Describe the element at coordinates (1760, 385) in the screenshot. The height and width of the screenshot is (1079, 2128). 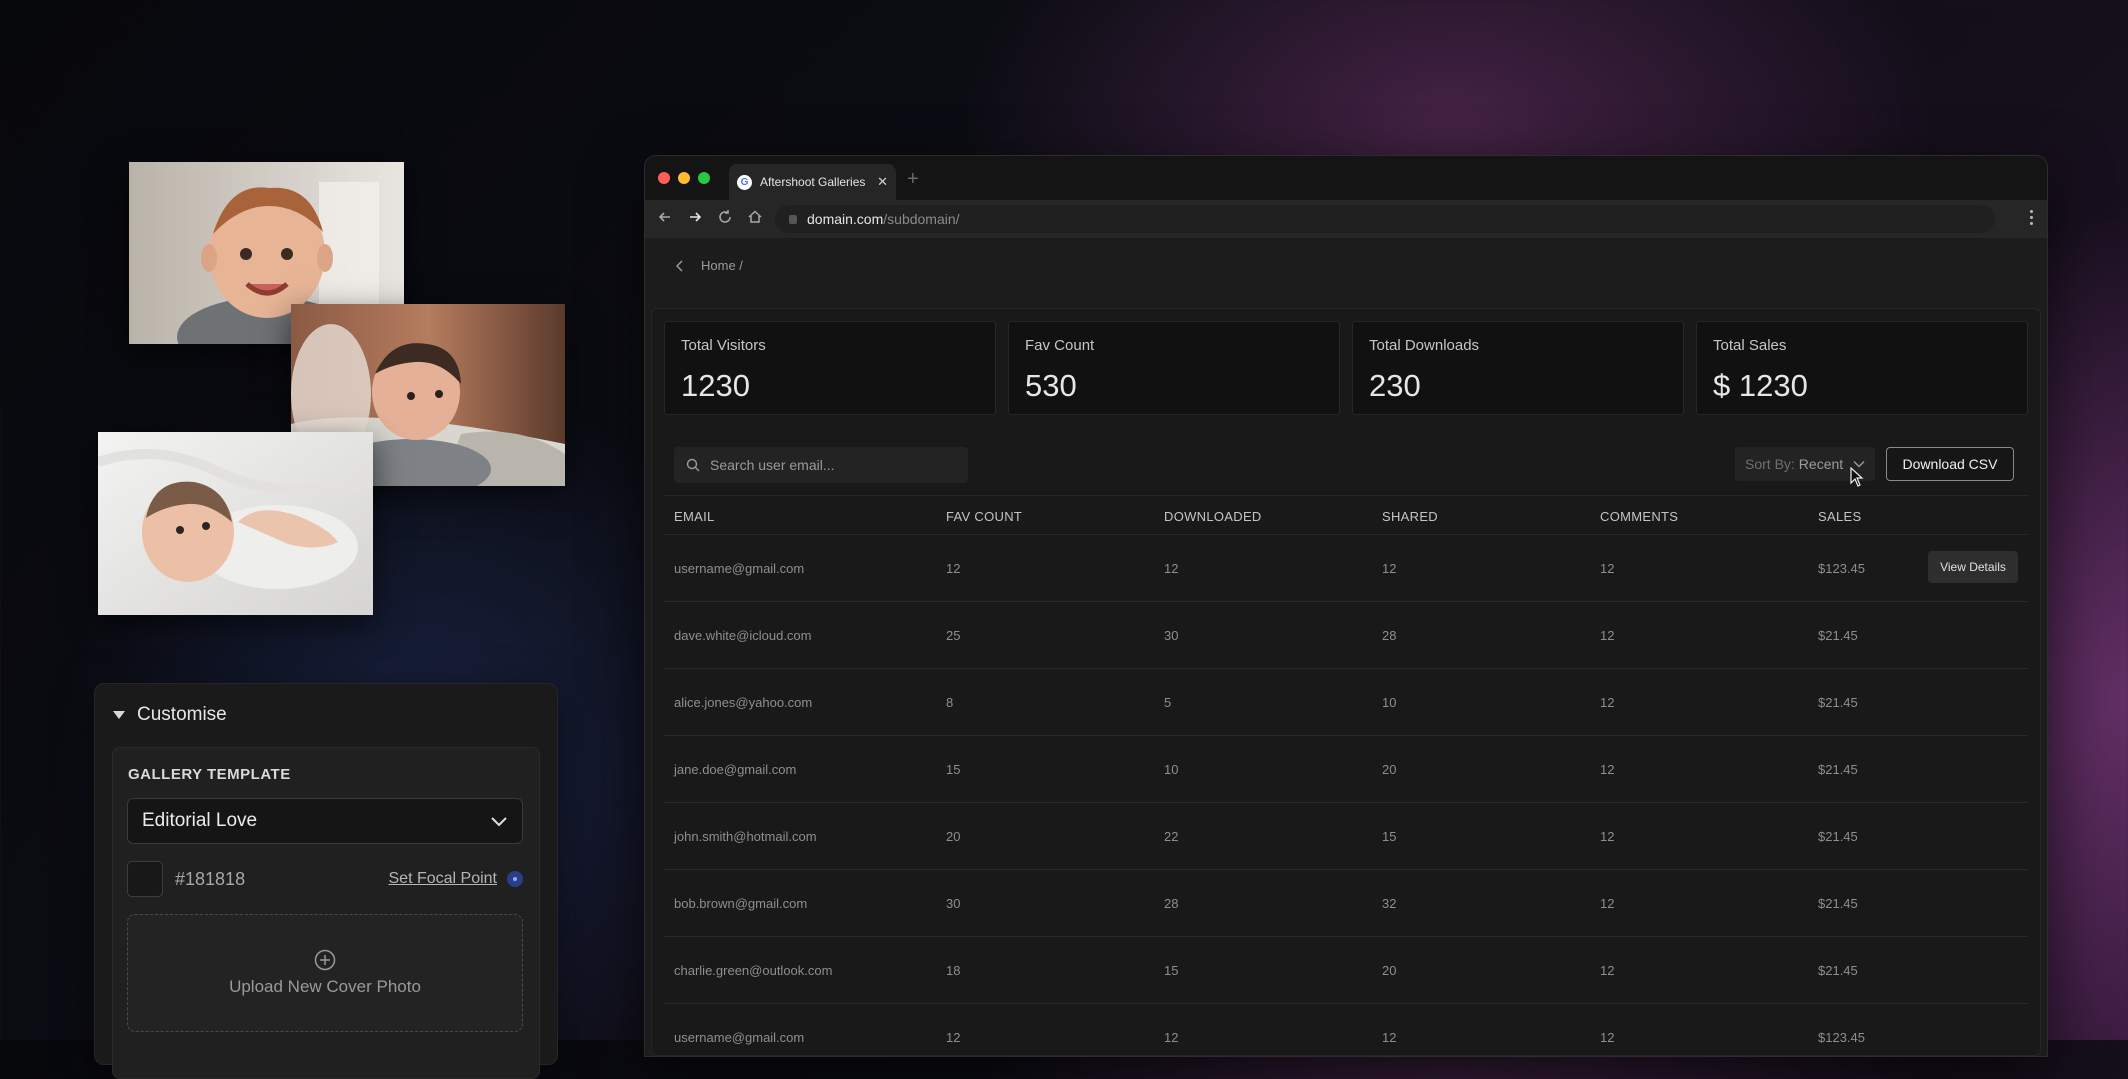
I see `stat-value: $ 1230` at that location.